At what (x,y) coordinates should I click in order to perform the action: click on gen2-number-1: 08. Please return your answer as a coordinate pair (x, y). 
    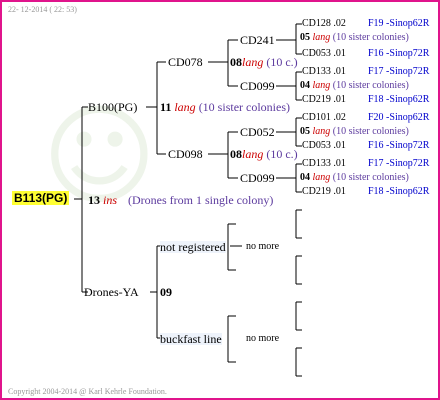
    Looking at the image, I should click on (236, 154).